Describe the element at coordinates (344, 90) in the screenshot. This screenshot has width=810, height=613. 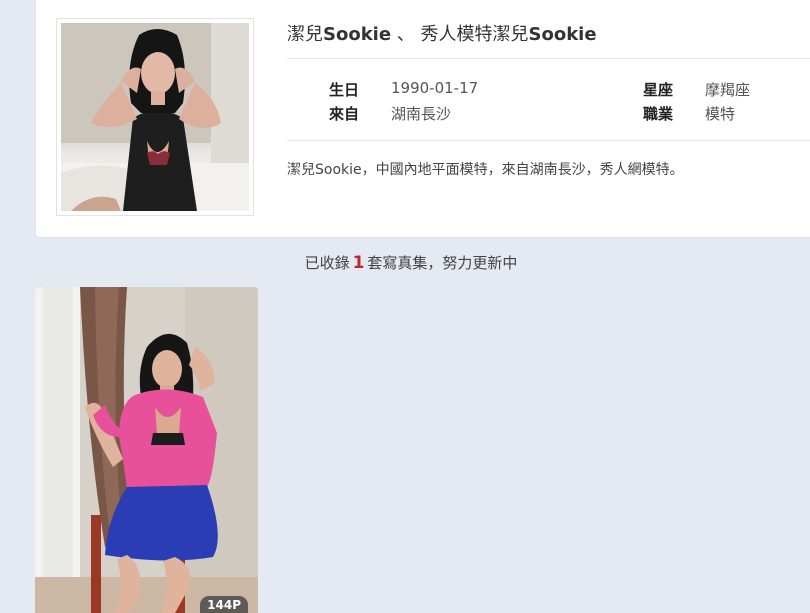
I see `birthday-label: 生日` at that location.